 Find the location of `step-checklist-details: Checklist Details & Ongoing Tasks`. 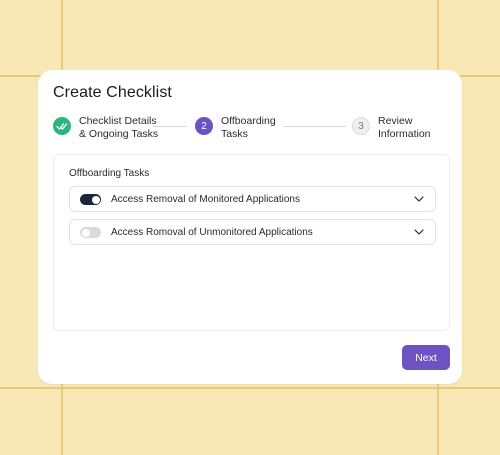

step-checklist-details: Checklist Details & Ongoing Tasks is located at coordinates (105, 127).